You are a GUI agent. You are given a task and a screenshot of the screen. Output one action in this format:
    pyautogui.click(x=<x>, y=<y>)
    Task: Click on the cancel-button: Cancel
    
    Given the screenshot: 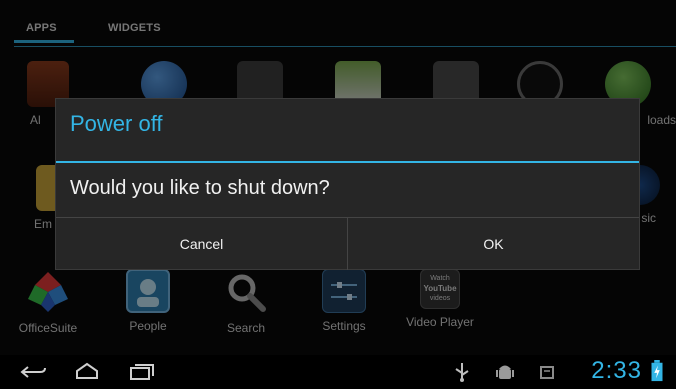 What is the action you would take?
    pyautogui.click(x=202, y=244)
    